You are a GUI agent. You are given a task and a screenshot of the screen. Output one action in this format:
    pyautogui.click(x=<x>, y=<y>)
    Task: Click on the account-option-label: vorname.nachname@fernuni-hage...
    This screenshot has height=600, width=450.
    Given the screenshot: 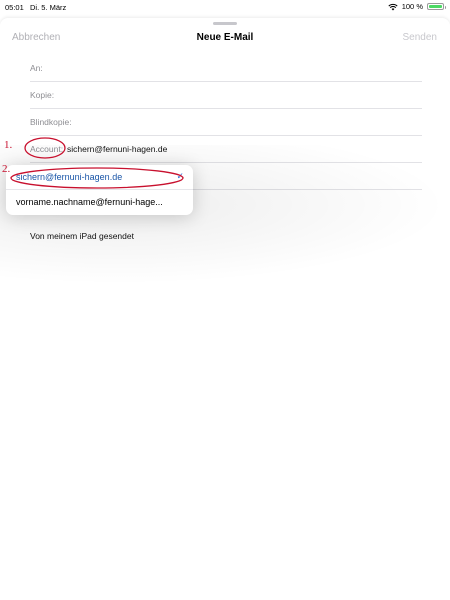 What is the action you would take?
    pyautogui.click(x=89, y=202)
    